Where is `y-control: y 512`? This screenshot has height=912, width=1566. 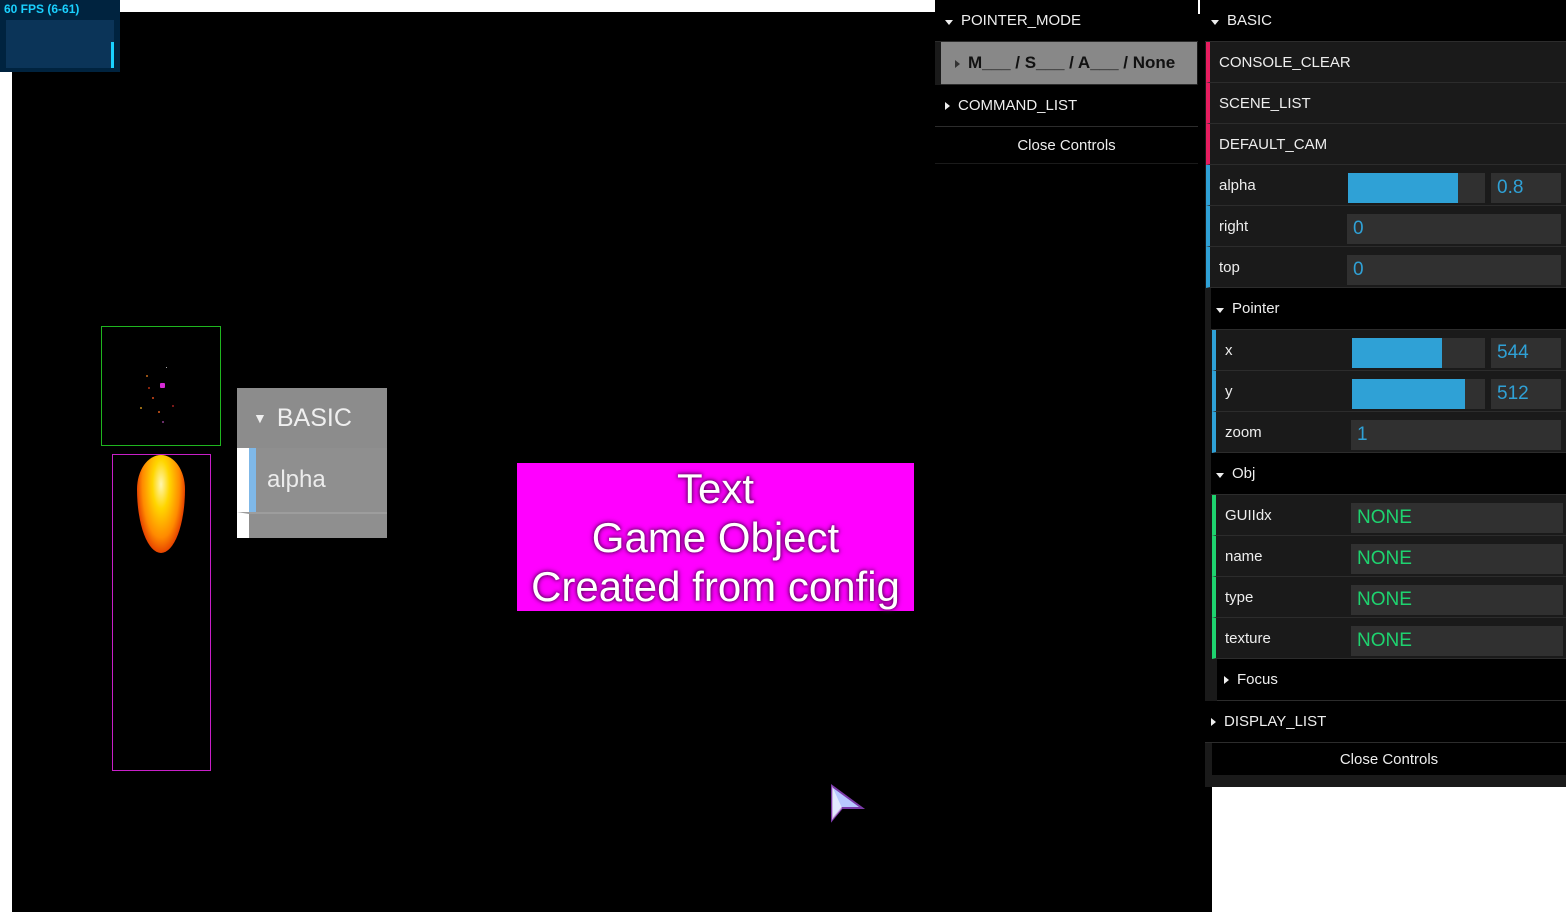 y-control: y 512 is located at coordinates (1389, 391).